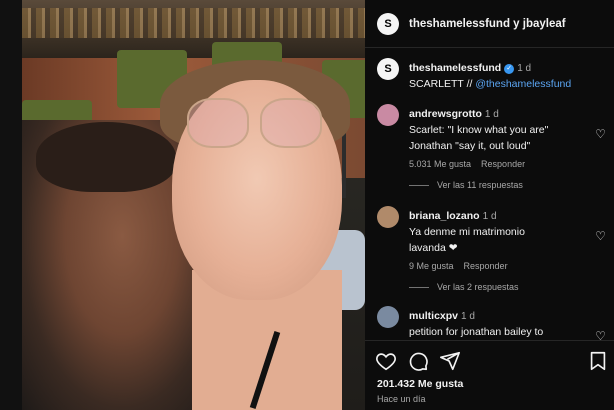  Describe the element at coordinates (420, 384) in the screenshot. I see `post-like-count: 201.432 Me gusta` at that location.